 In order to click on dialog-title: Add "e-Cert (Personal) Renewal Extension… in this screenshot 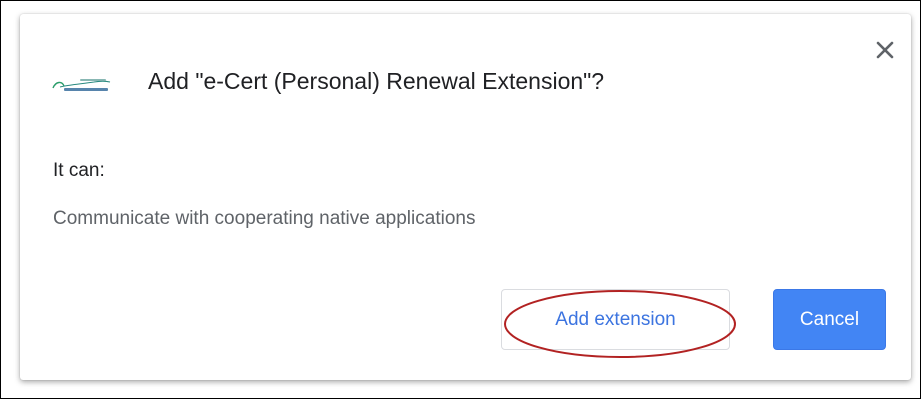, I will do `click(376, 81)`.